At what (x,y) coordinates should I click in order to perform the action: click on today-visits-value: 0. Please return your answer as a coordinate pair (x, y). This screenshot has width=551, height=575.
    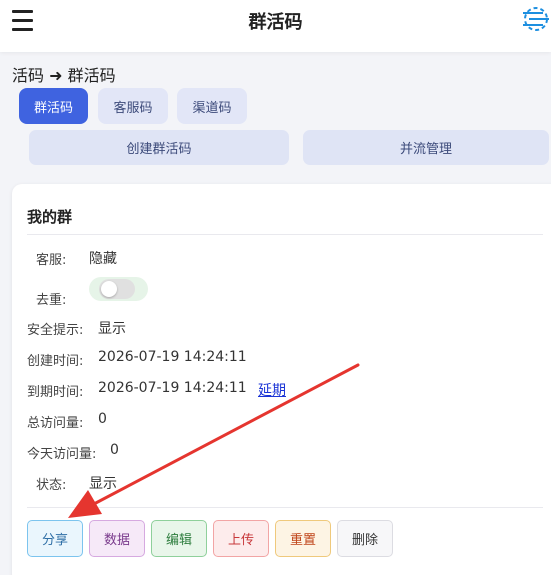
    Looking at the image, I should click on (114, 450).